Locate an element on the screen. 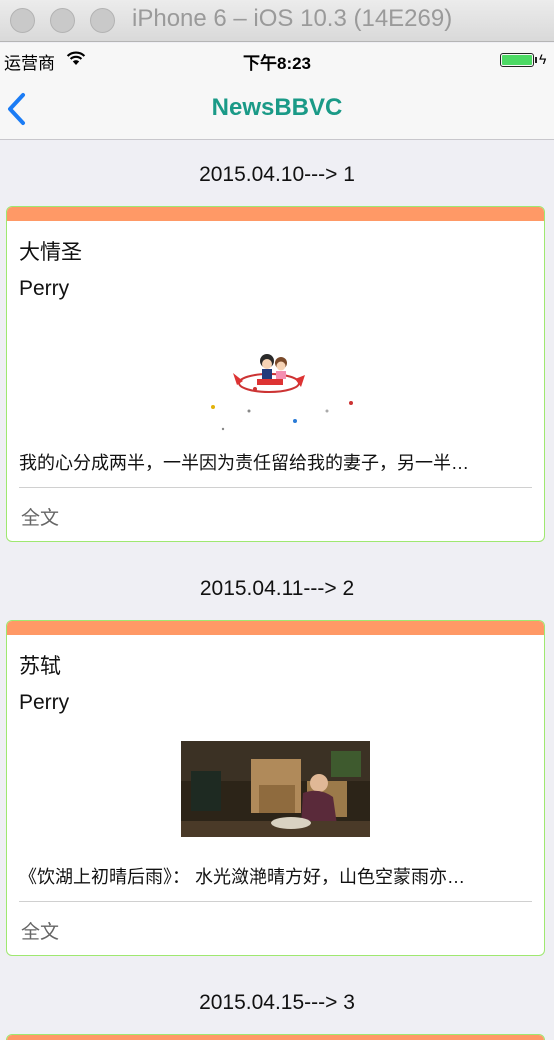  close-window-button is located at coordinates (22, 20).